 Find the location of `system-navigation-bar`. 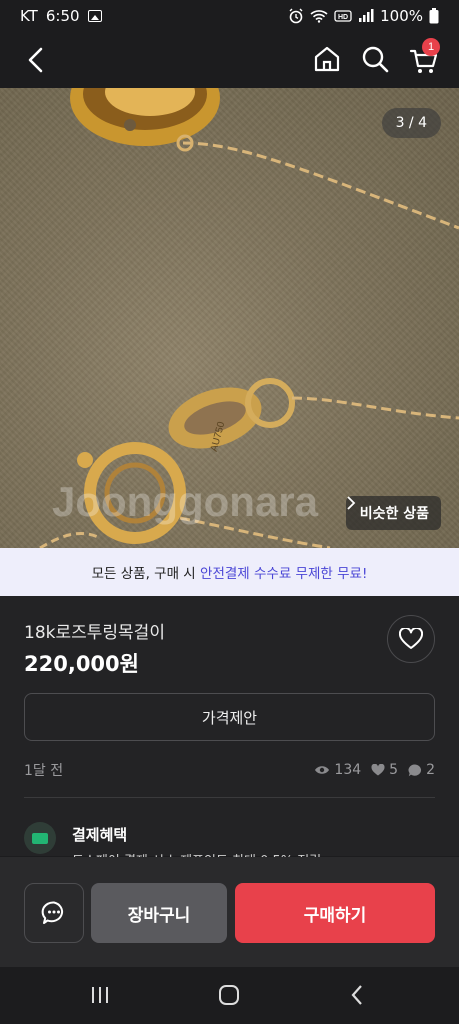

system-navigation-bar is located at coordinates (229, 995).